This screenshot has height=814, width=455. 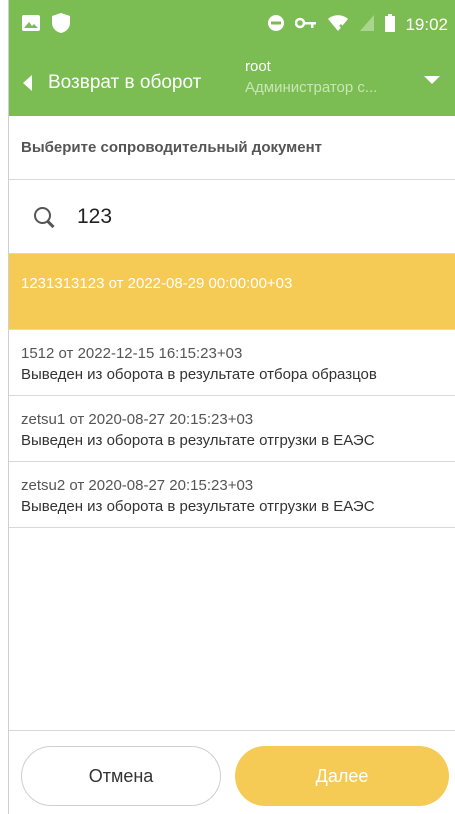 I want to click on document-title: 1512 от 2022-12-15 16:15:23+03, so click(x=132, y=353).